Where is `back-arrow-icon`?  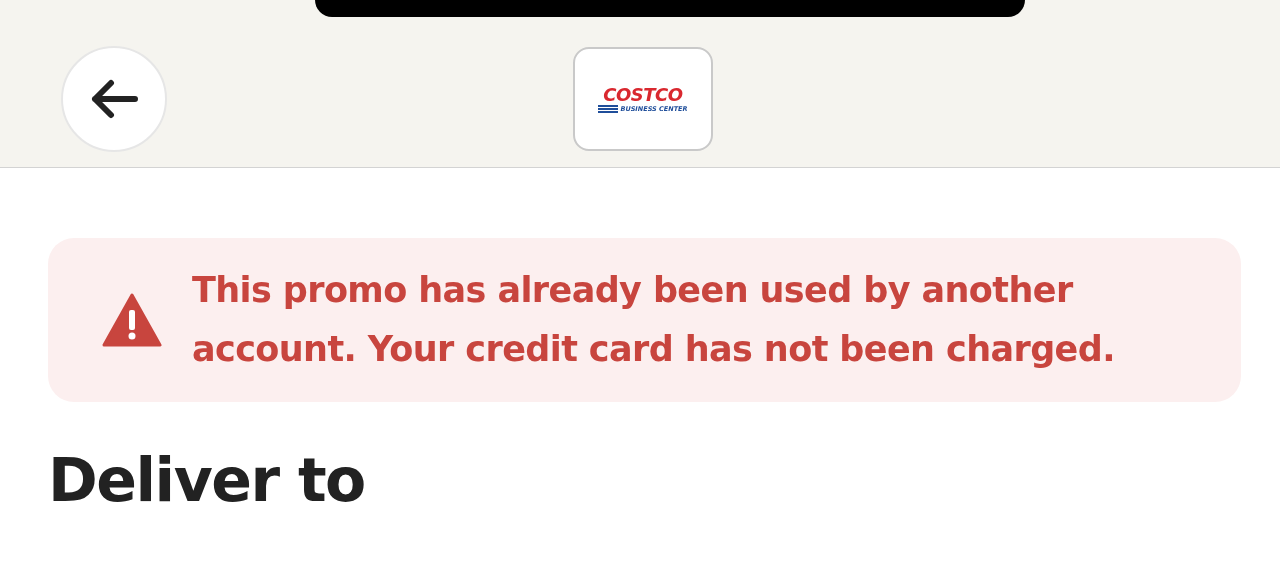
back-arrow-icon is located at coordinates (114, 99).